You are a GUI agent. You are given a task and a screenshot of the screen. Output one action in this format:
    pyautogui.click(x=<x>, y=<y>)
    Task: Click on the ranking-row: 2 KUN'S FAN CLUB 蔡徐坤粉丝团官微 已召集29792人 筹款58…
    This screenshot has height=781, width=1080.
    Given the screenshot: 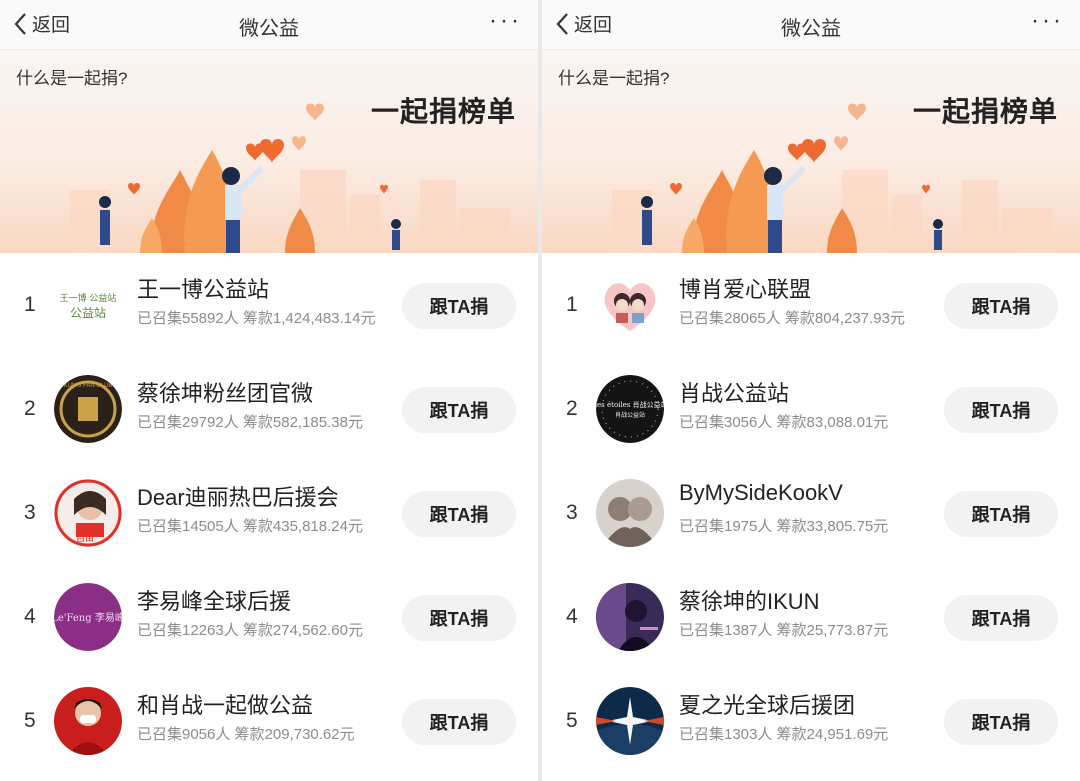 What is the action you would take?
    pyautogui.click(x=269, y=409)
    